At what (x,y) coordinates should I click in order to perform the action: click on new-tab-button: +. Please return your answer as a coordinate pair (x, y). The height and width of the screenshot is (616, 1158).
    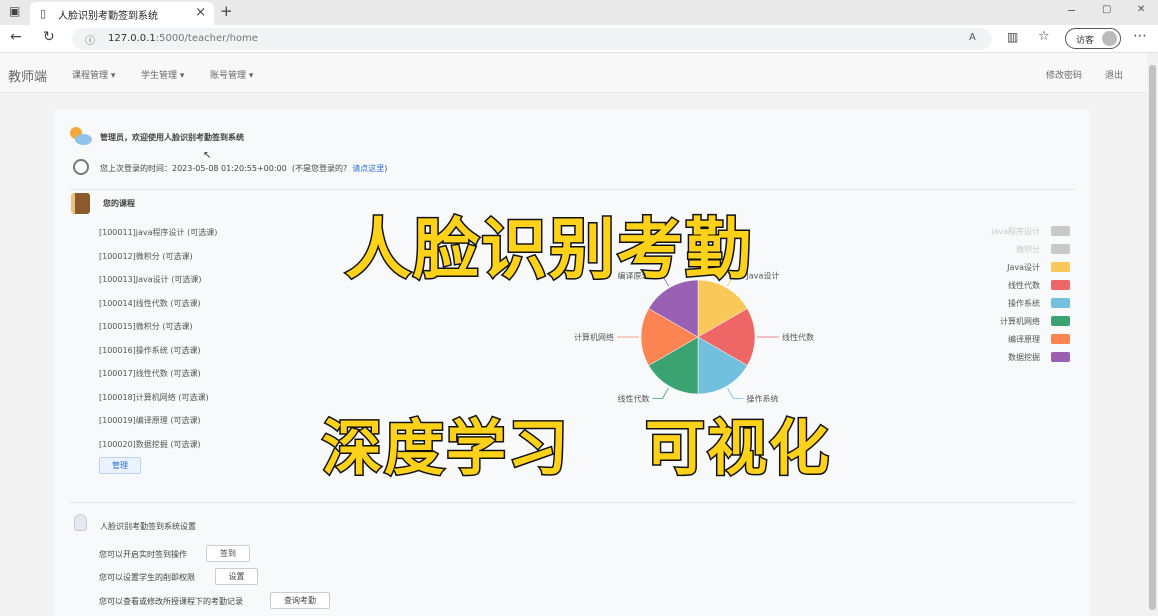
    Looking at the image, I should click on (226, 11).